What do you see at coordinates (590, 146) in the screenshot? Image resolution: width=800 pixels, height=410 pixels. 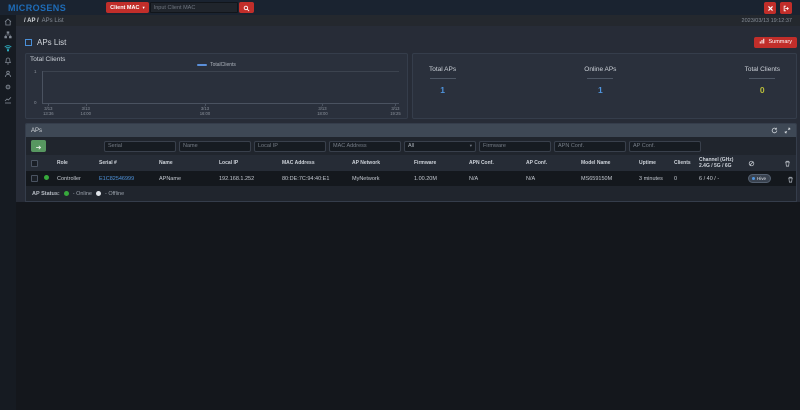 I see `filter-apn-conf-input` at bounding box center [590, 146].